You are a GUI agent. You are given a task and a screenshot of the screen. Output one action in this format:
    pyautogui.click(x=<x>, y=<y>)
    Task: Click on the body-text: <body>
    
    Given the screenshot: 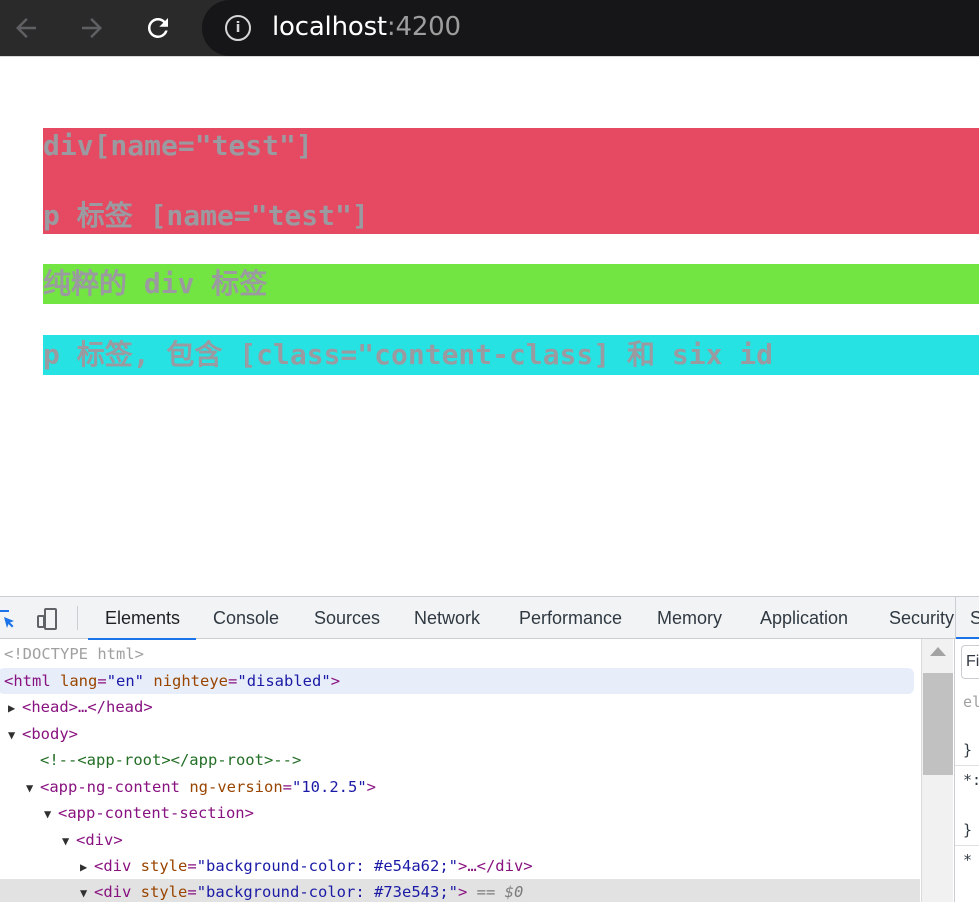 What is the action you would take?
    pyautogui.click(x=50, y=734)
    